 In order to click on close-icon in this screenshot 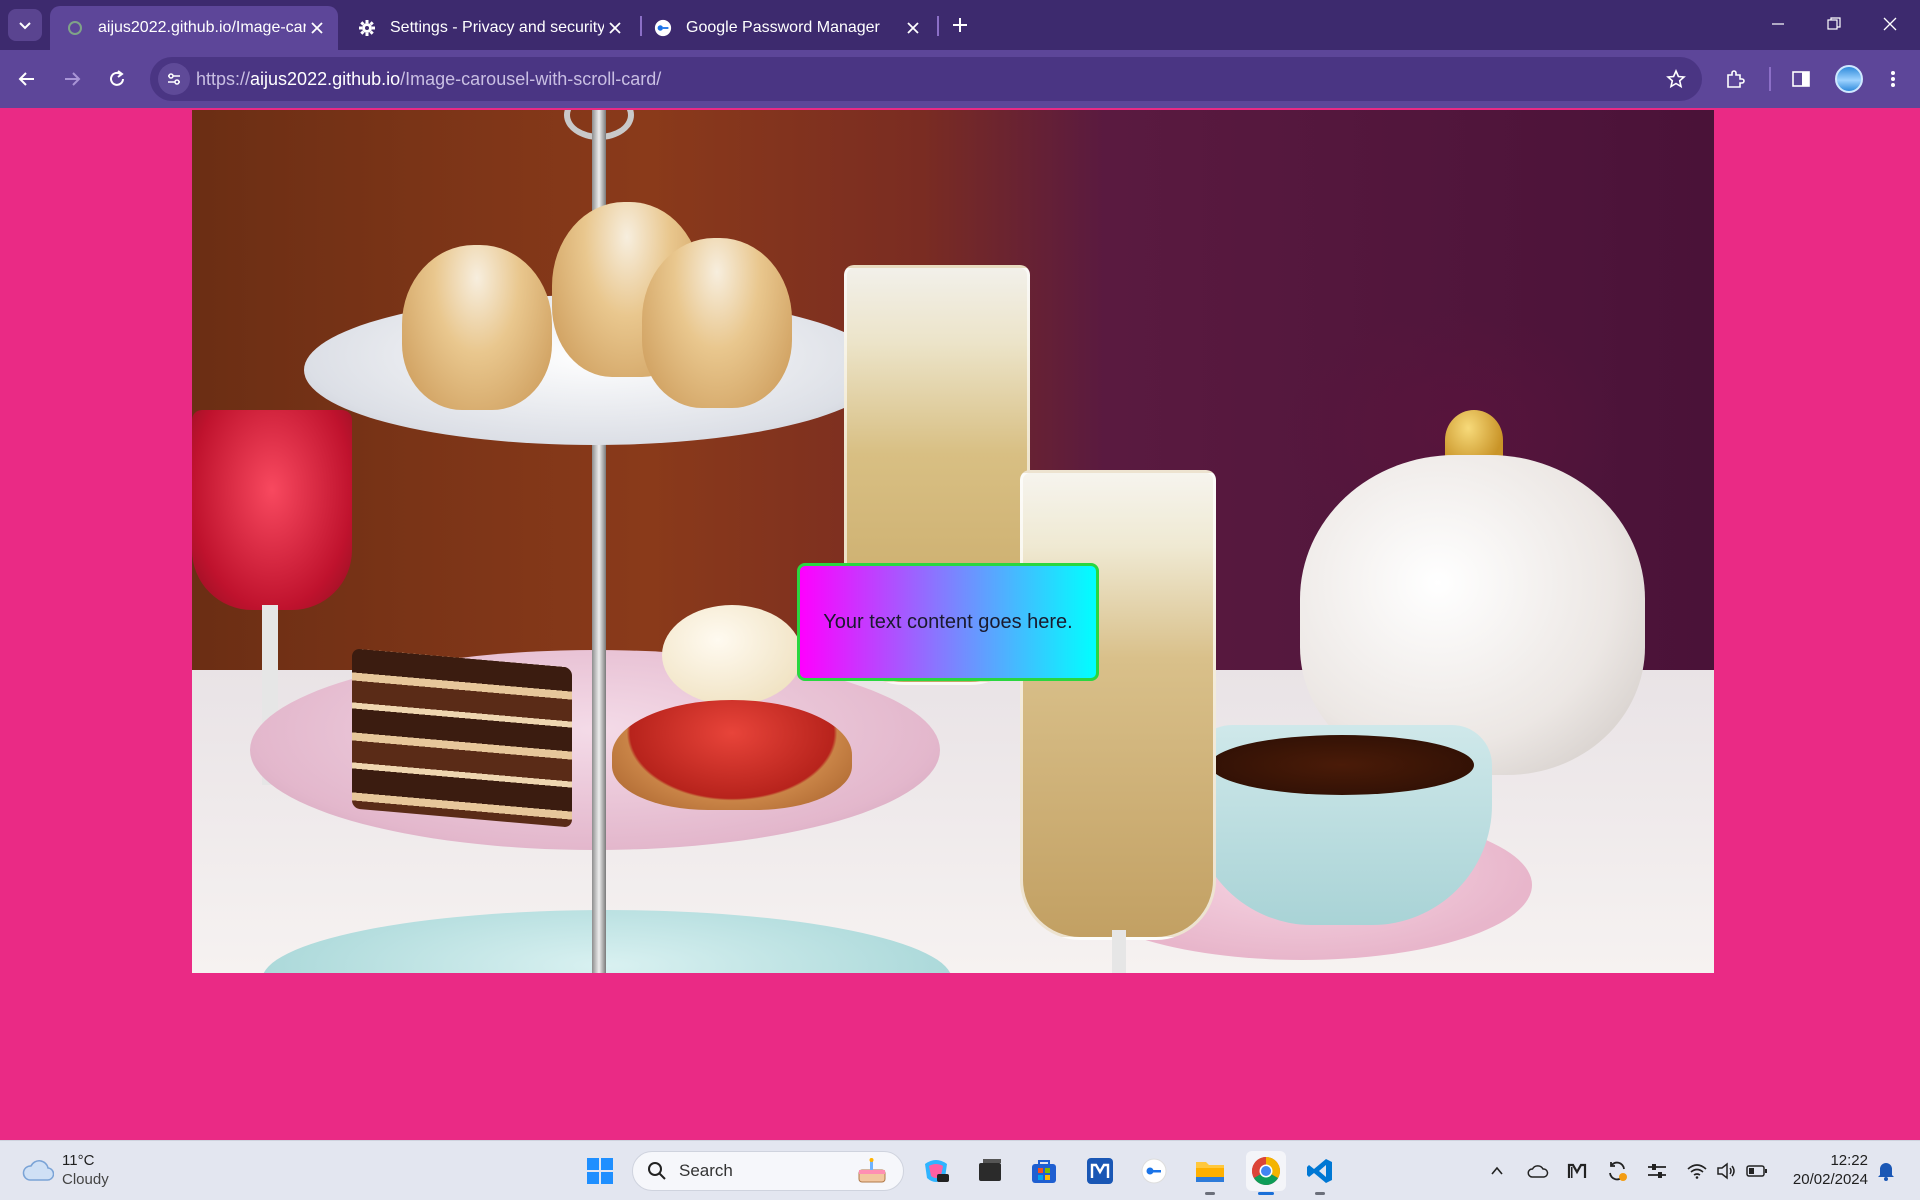, I will do `click(1890, 24)`.